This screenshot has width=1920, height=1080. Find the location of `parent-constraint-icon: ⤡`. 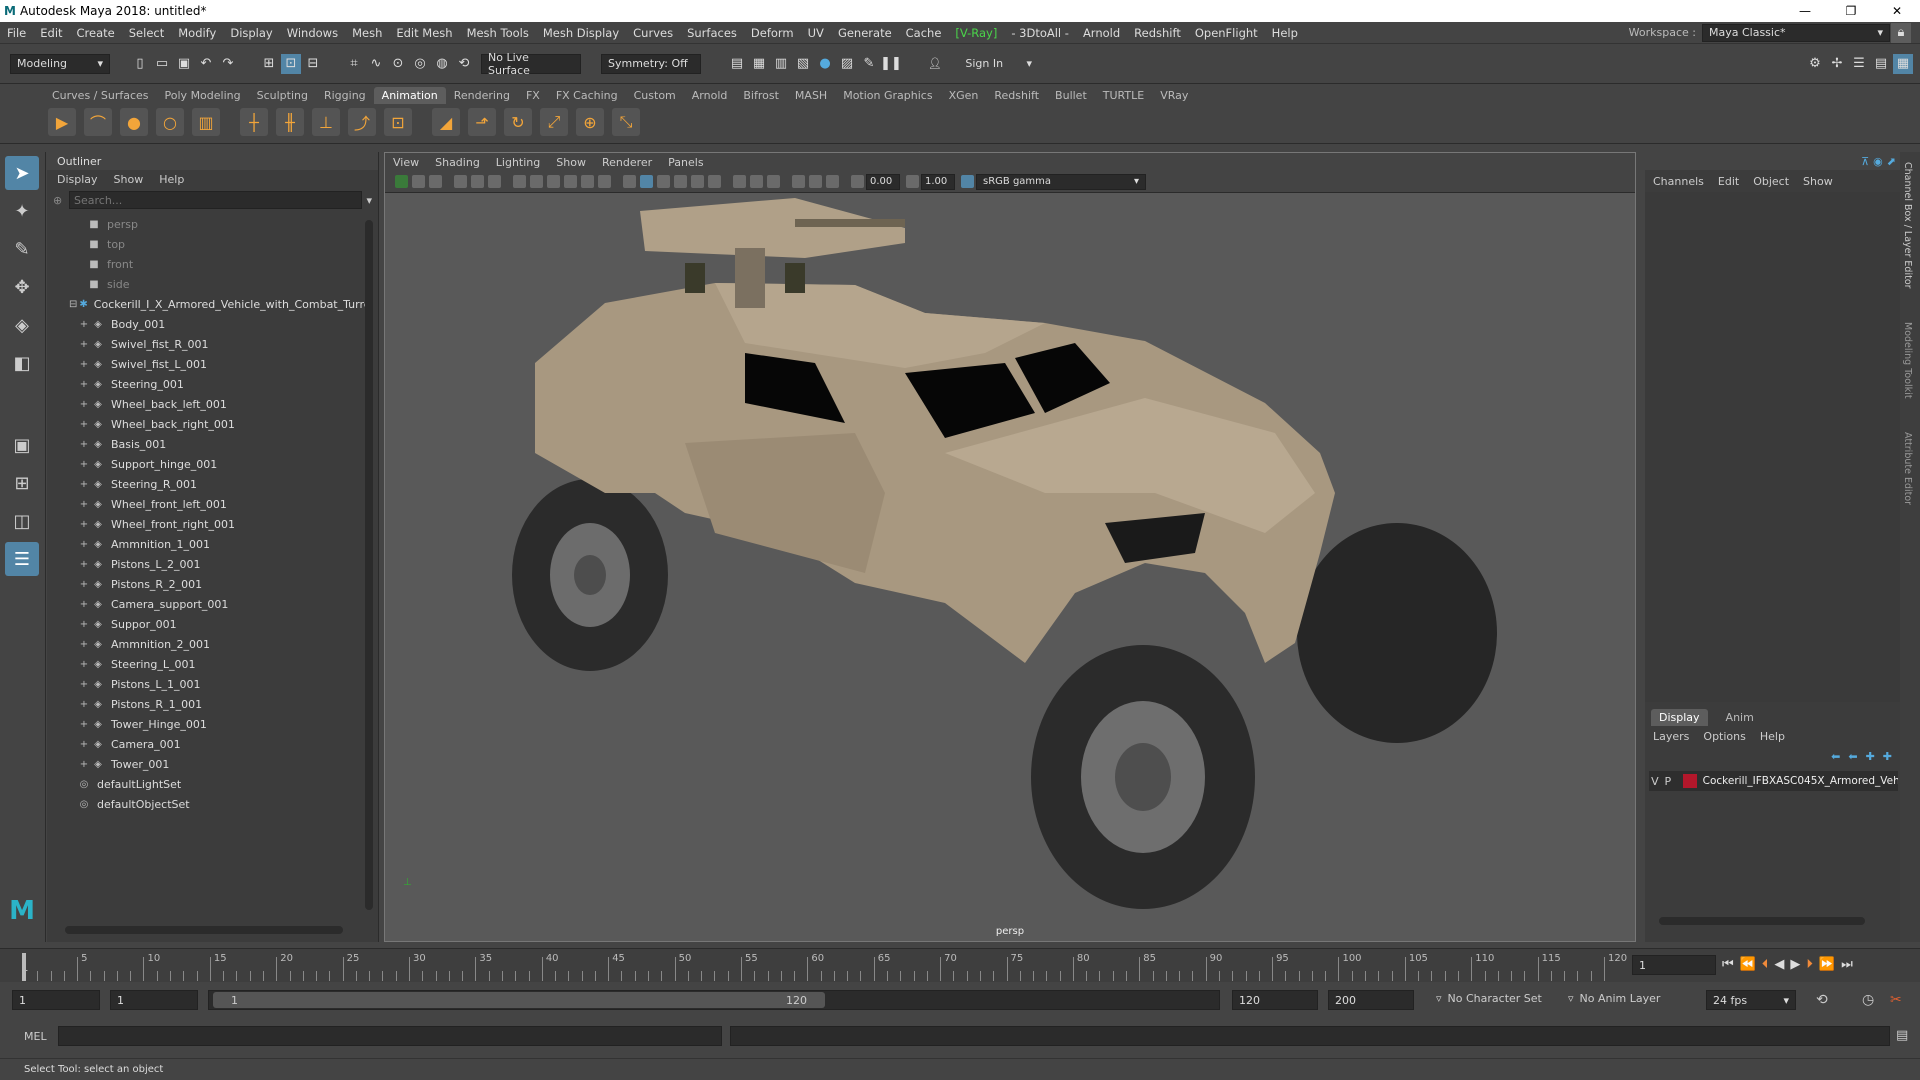

parent-constraint-icon: ⤡ is located at coordinates (626, 122).